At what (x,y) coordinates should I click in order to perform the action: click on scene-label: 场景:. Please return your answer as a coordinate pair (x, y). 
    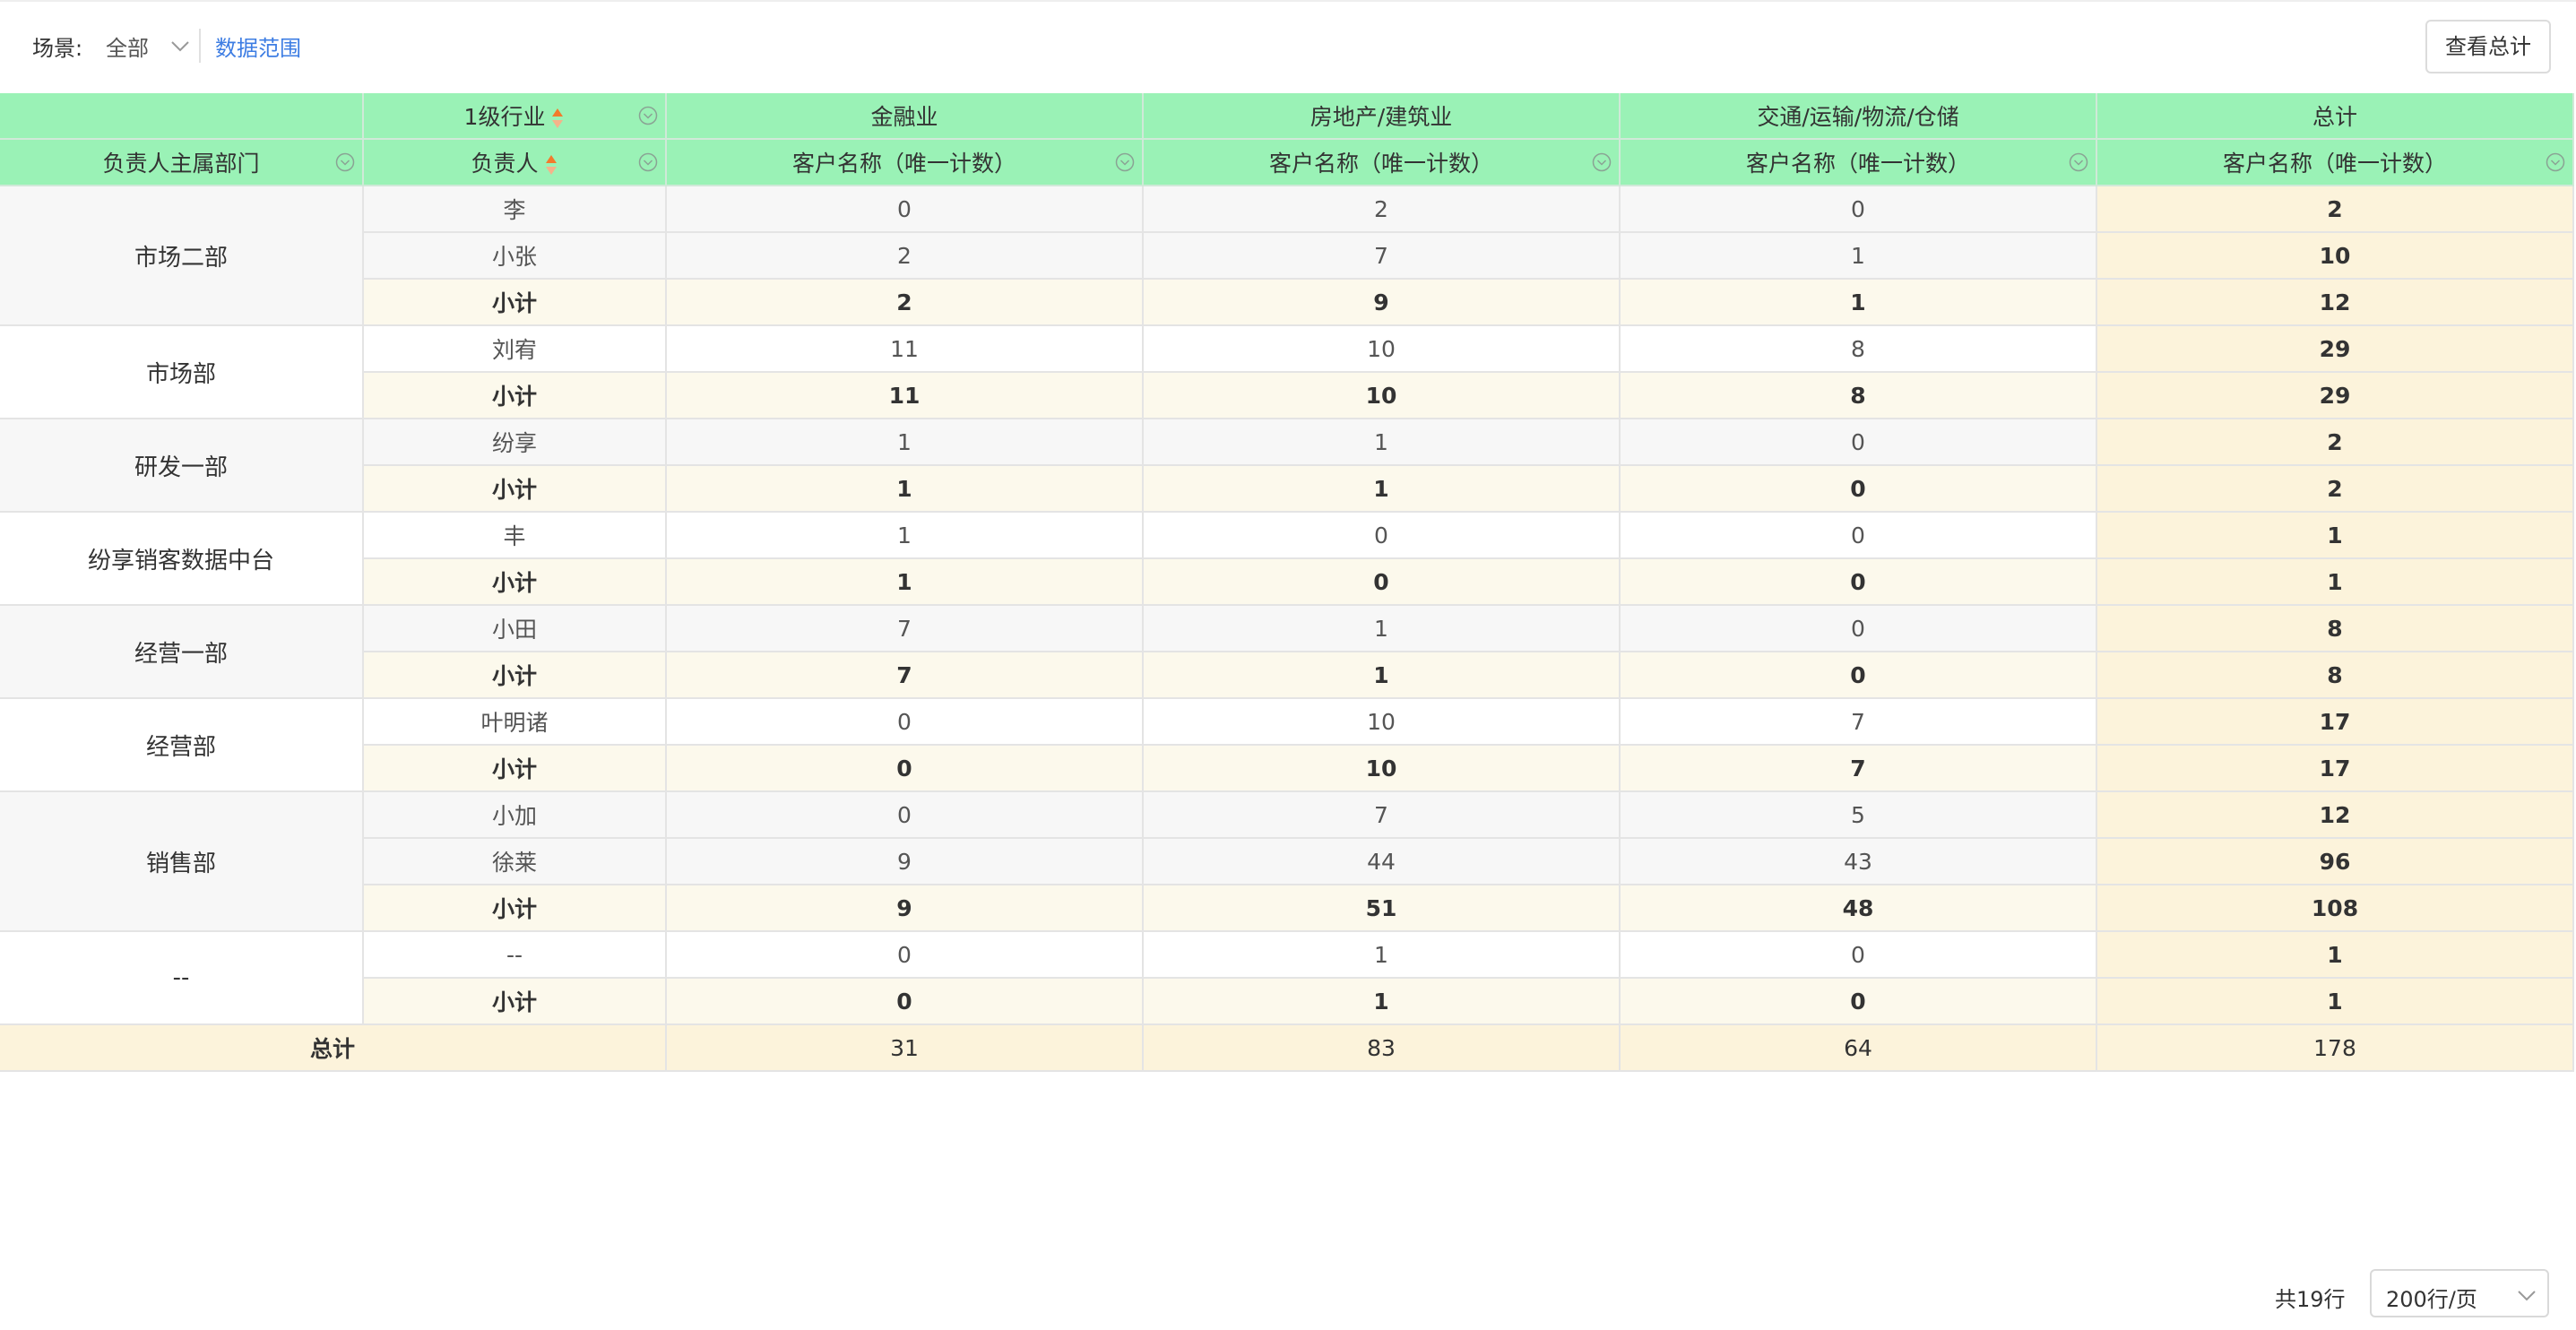
    Looking at the image, I should click on (57, 48).